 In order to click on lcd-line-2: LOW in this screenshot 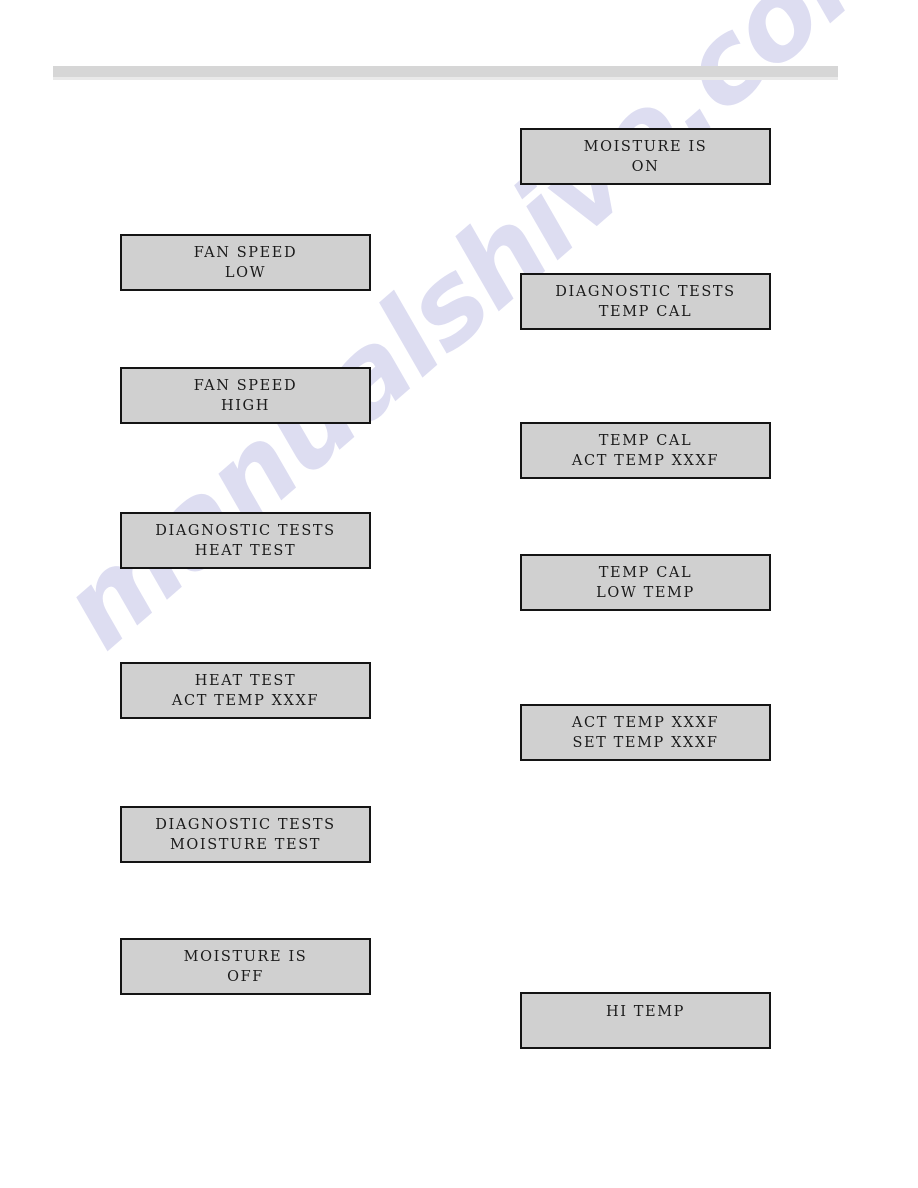, I will do `click(245, 273)`.